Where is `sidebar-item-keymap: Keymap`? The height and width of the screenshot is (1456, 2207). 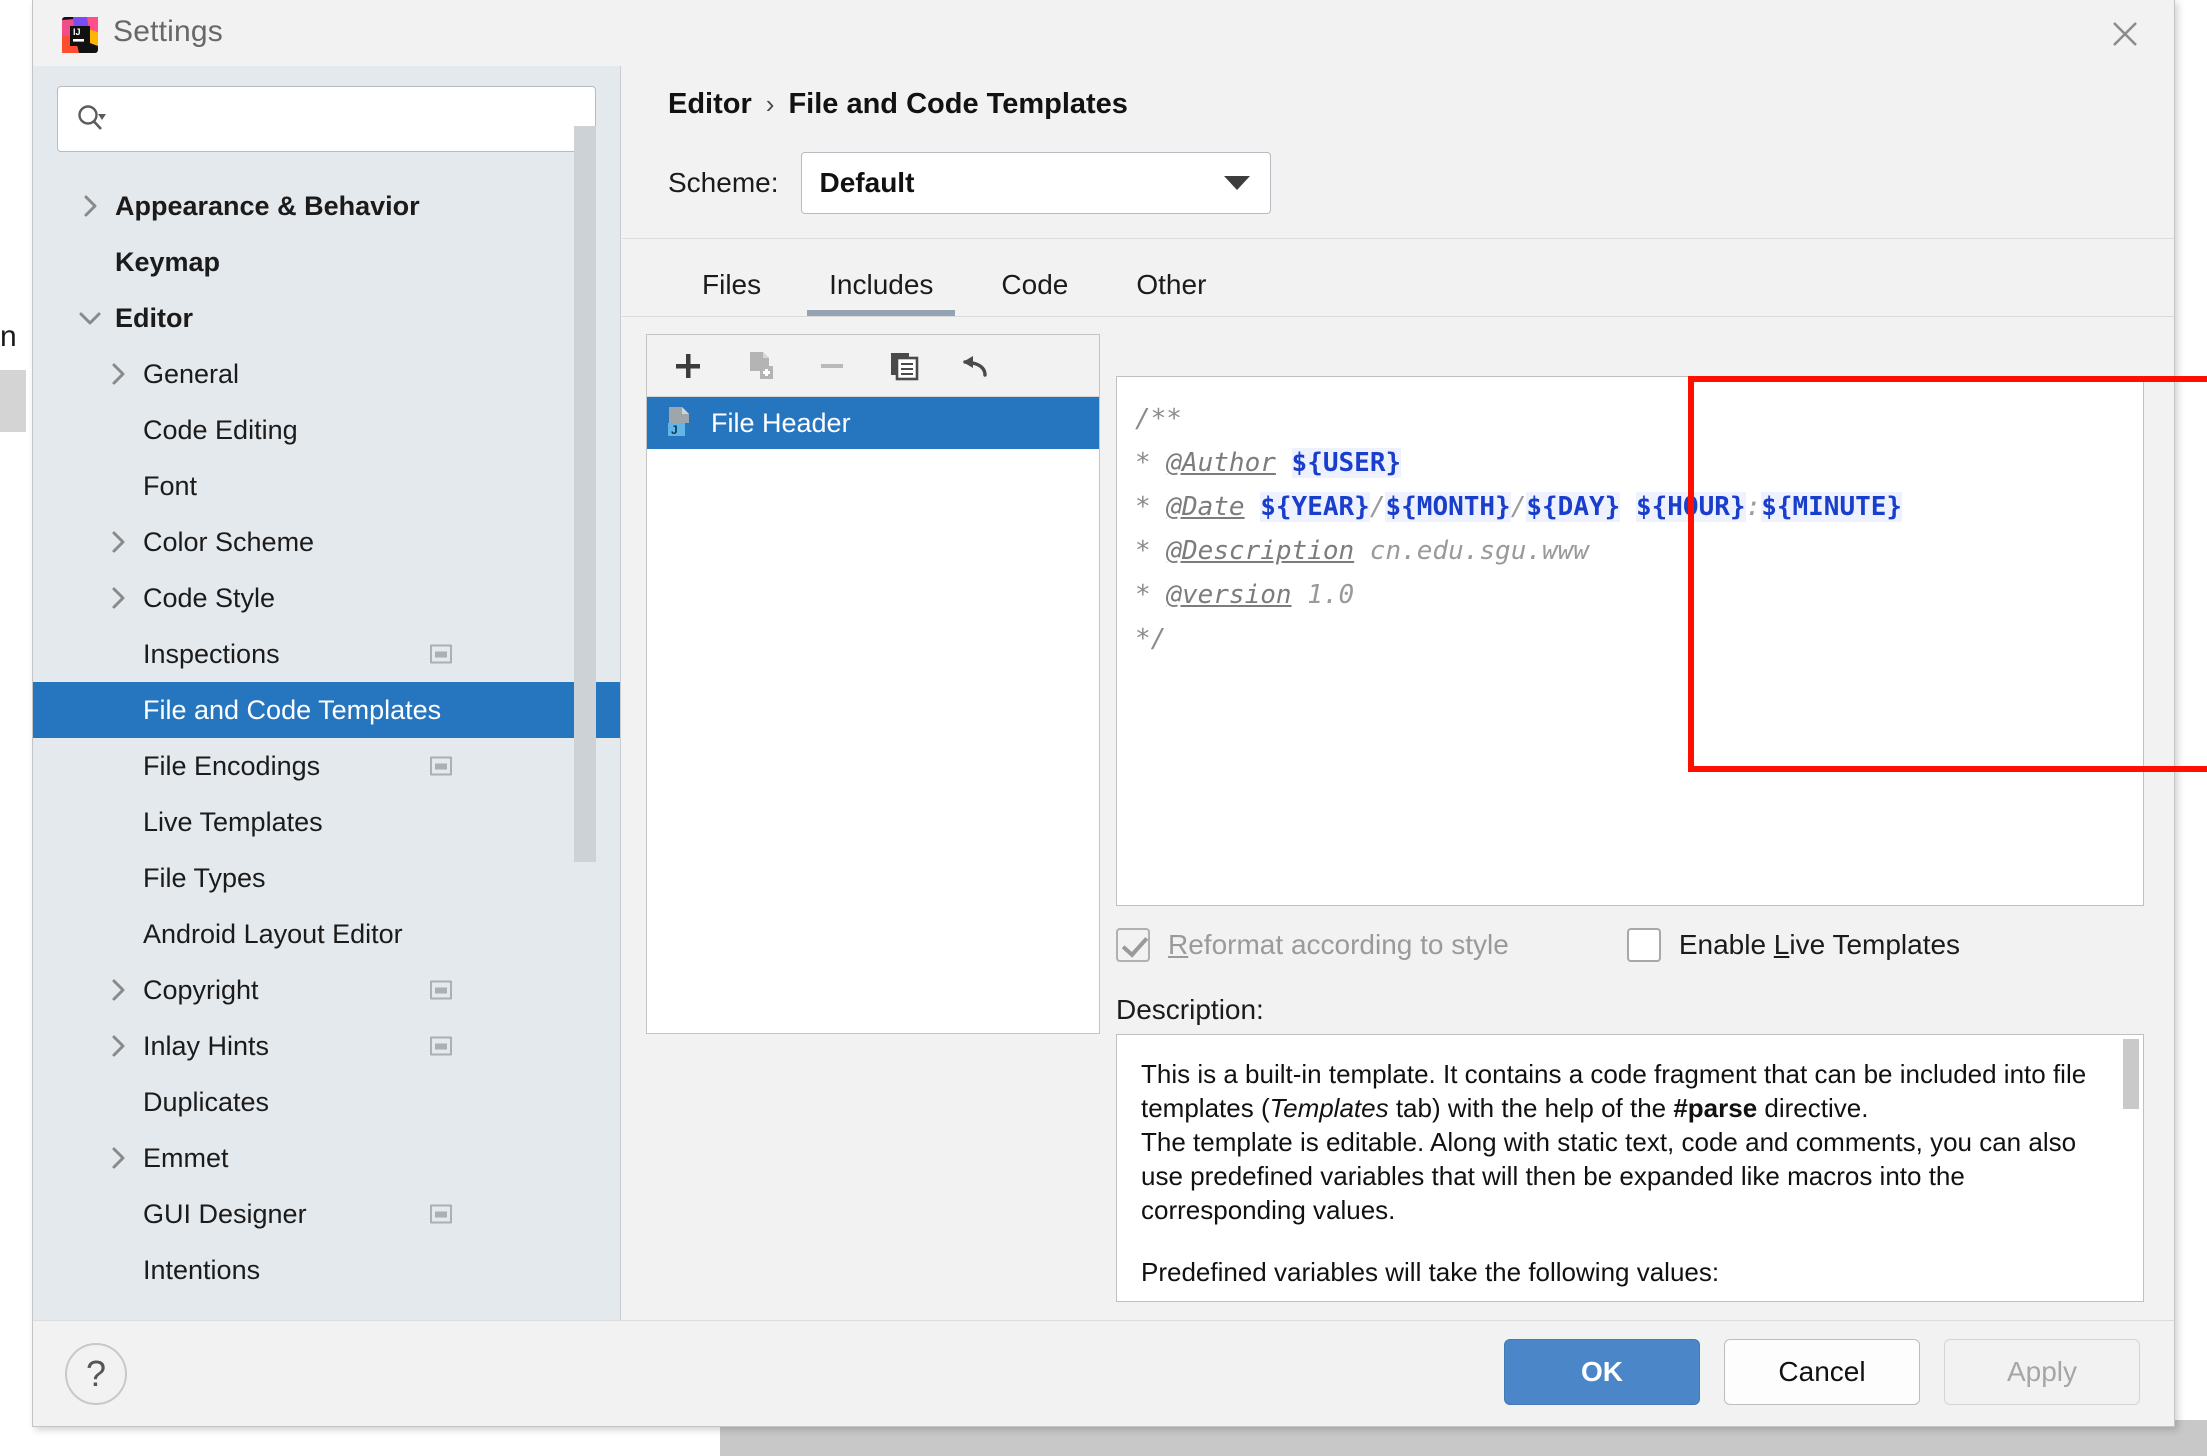
sidebar-item-keymap: Keymap is located at coordinates (326, 262).